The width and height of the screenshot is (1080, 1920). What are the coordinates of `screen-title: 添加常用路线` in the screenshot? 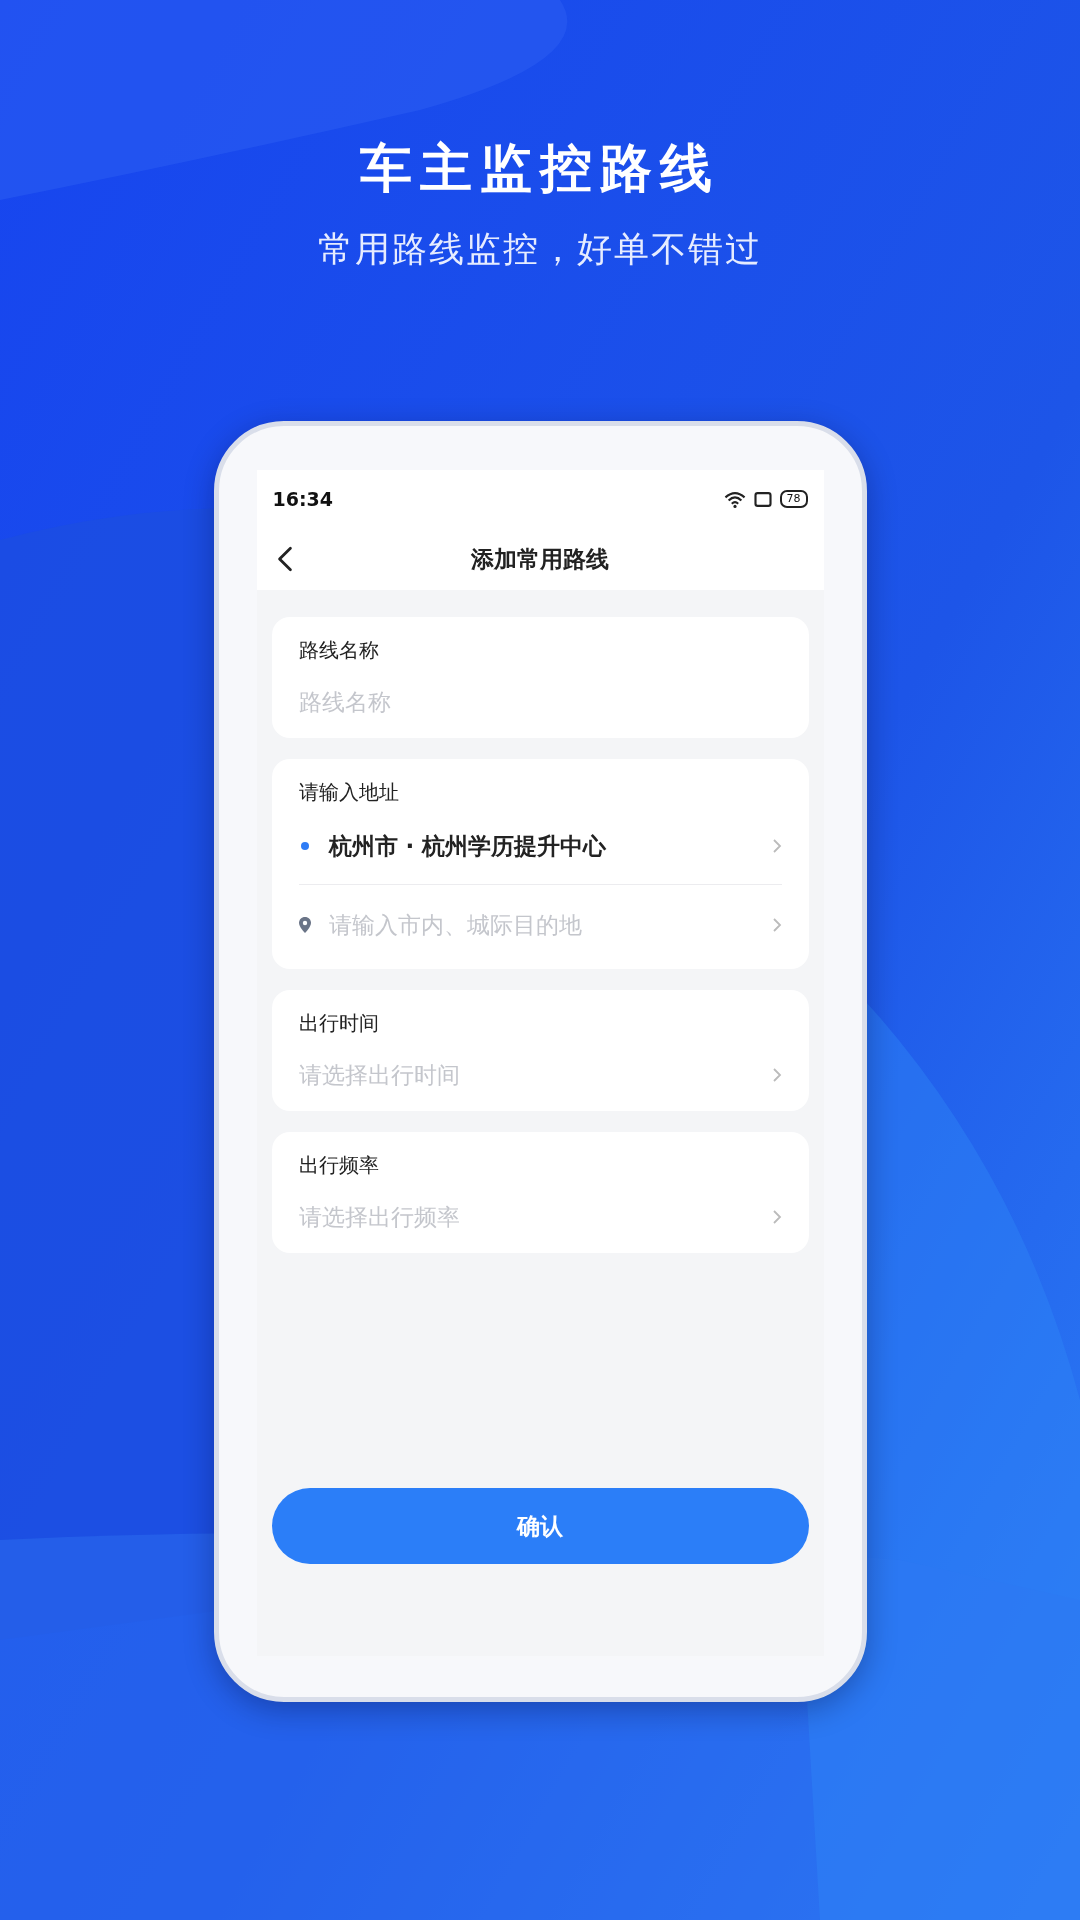 It's located at (540, 559).